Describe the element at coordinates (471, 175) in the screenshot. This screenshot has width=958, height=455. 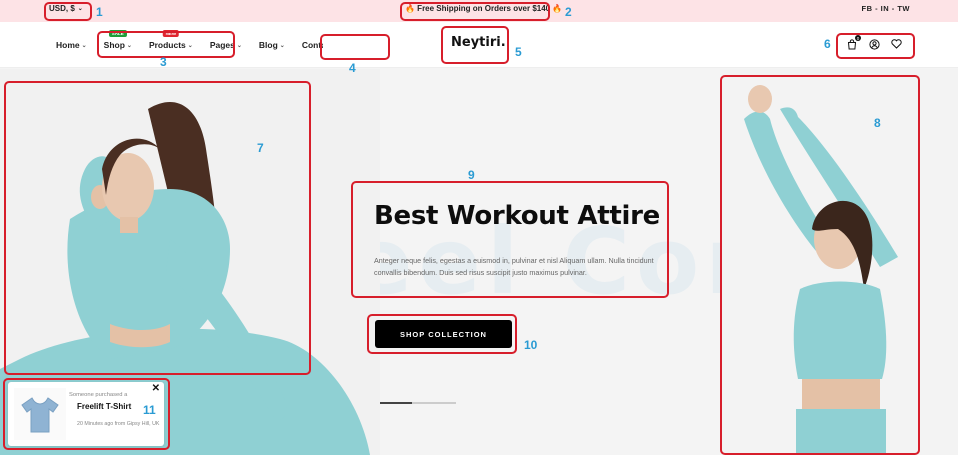
I see `annotation-number: 9` at that location.